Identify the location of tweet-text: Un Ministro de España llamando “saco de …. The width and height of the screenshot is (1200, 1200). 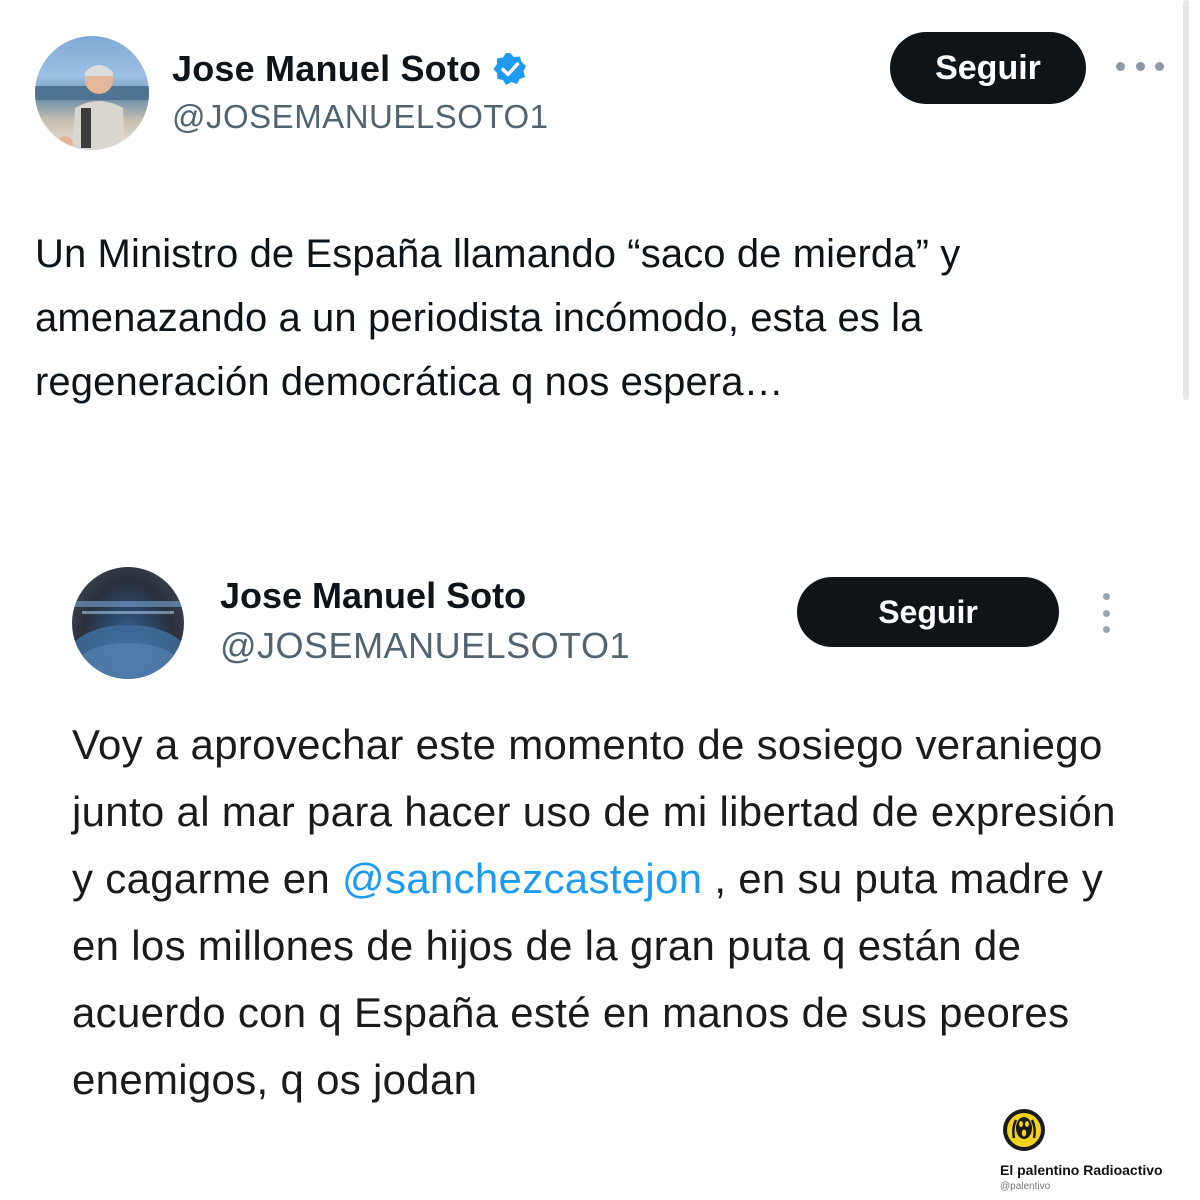
(498, 318).